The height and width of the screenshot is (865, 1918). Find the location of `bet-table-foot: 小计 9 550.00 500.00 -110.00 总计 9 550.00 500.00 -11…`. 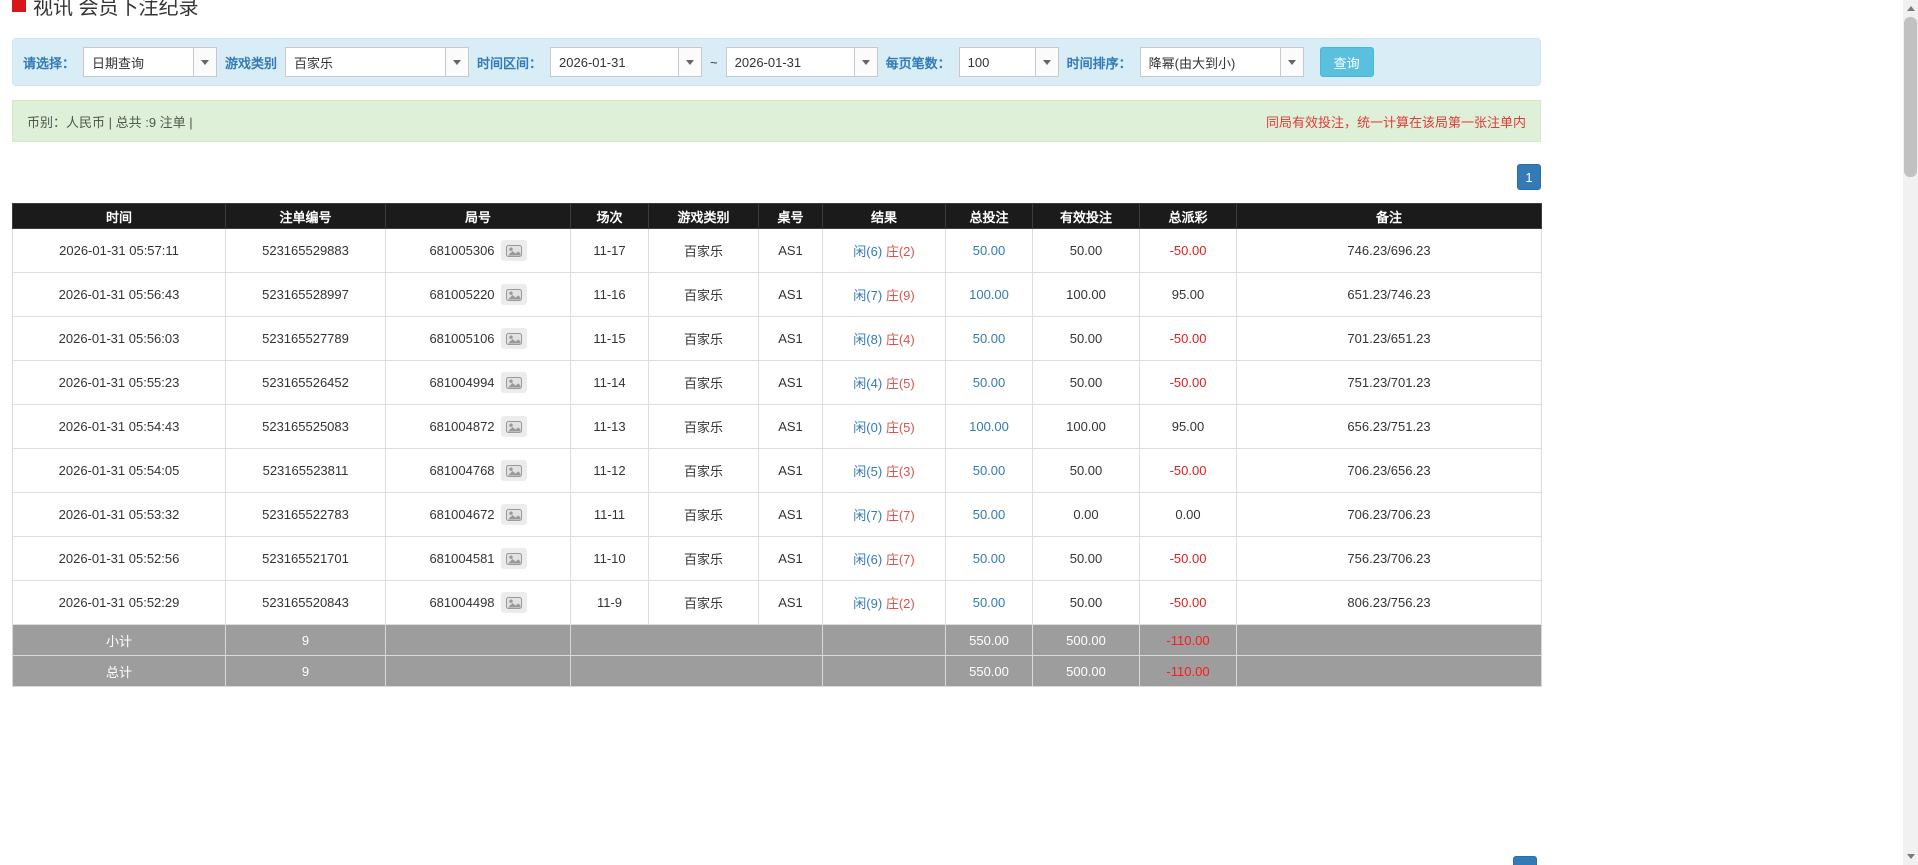

bet-table-foot: 小计 9 550.00 500.00 -110.00 总计 9 550.00 500.00 -11… is located at coordinates (777, 655).